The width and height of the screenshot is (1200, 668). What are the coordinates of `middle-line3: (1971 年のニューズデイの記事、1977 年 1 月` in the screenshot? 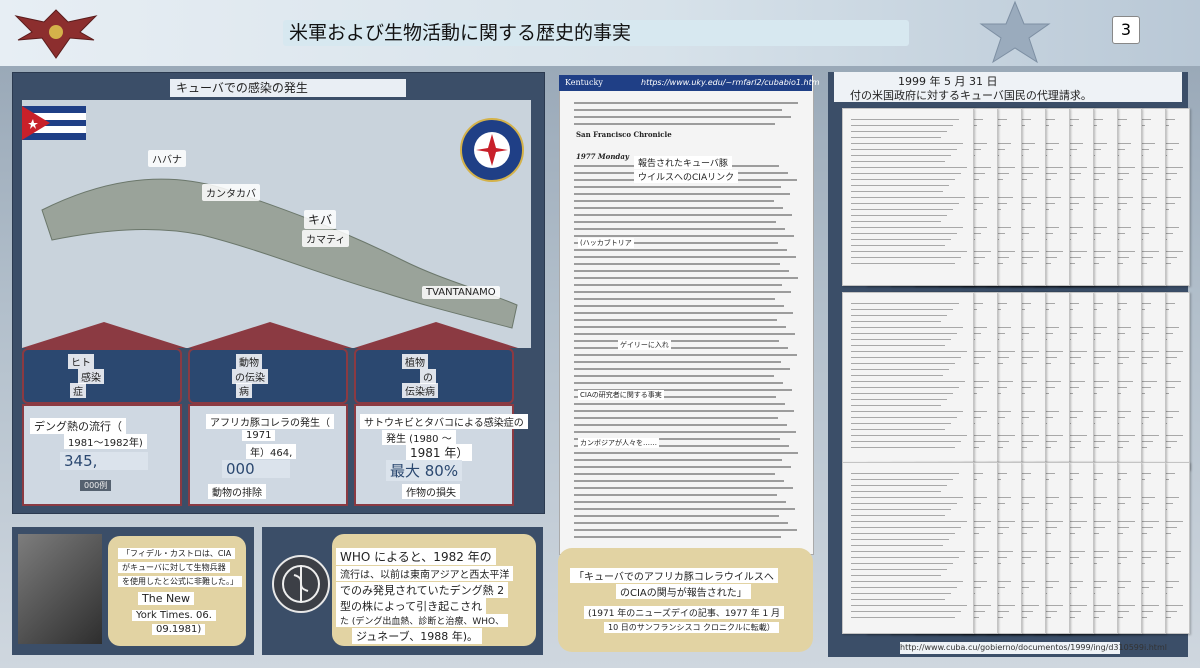 It's located at (684, 612).